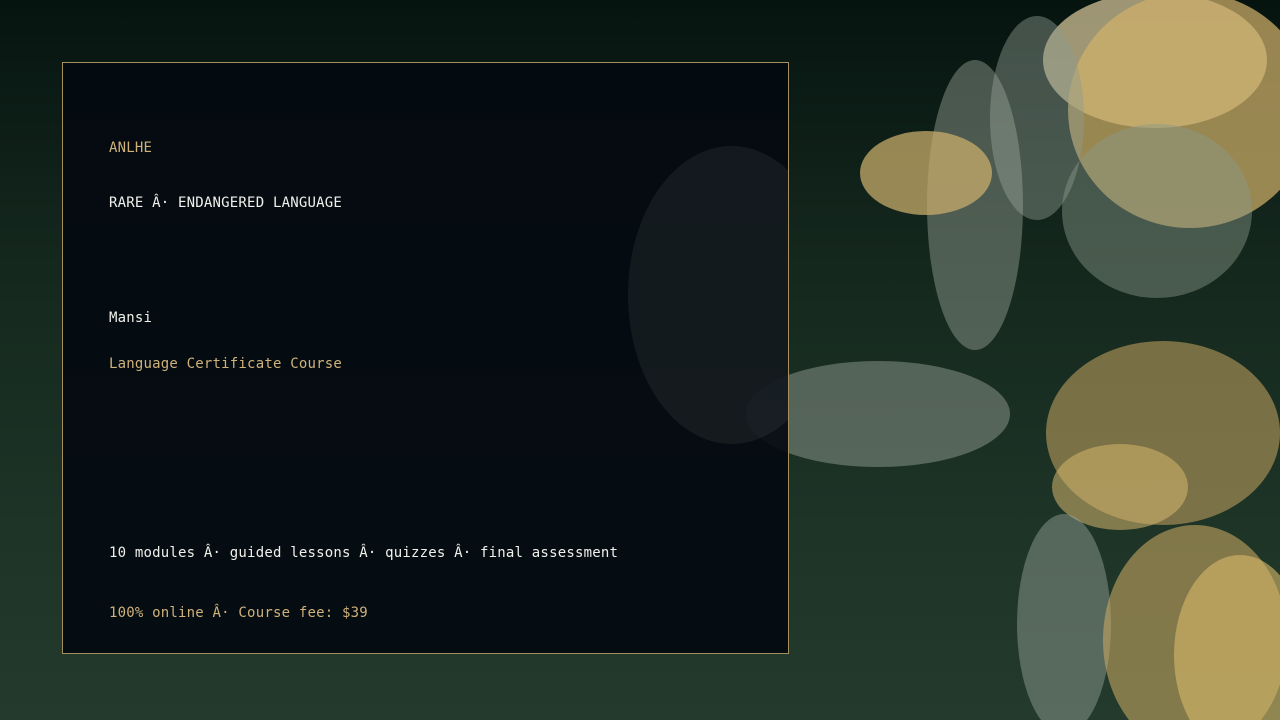 The height and width of the screenshot is (720, 1280). What do you see at coordinates (131, 148) in the screenshot?
I see `brand-name: ANLHE` at bounding box center [131, 148].